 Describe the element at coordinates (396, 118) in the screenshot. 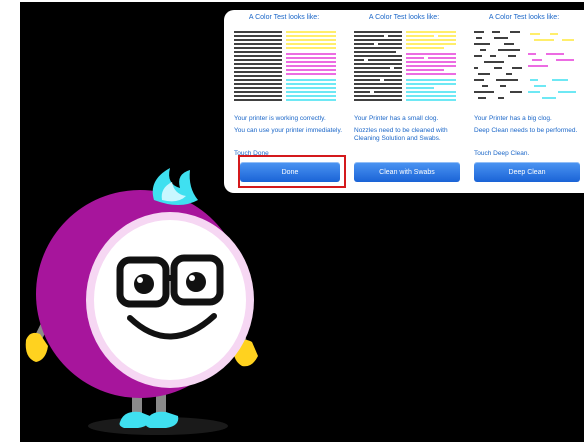

I see `status-text: Your Printer has a small clog.` at that location.